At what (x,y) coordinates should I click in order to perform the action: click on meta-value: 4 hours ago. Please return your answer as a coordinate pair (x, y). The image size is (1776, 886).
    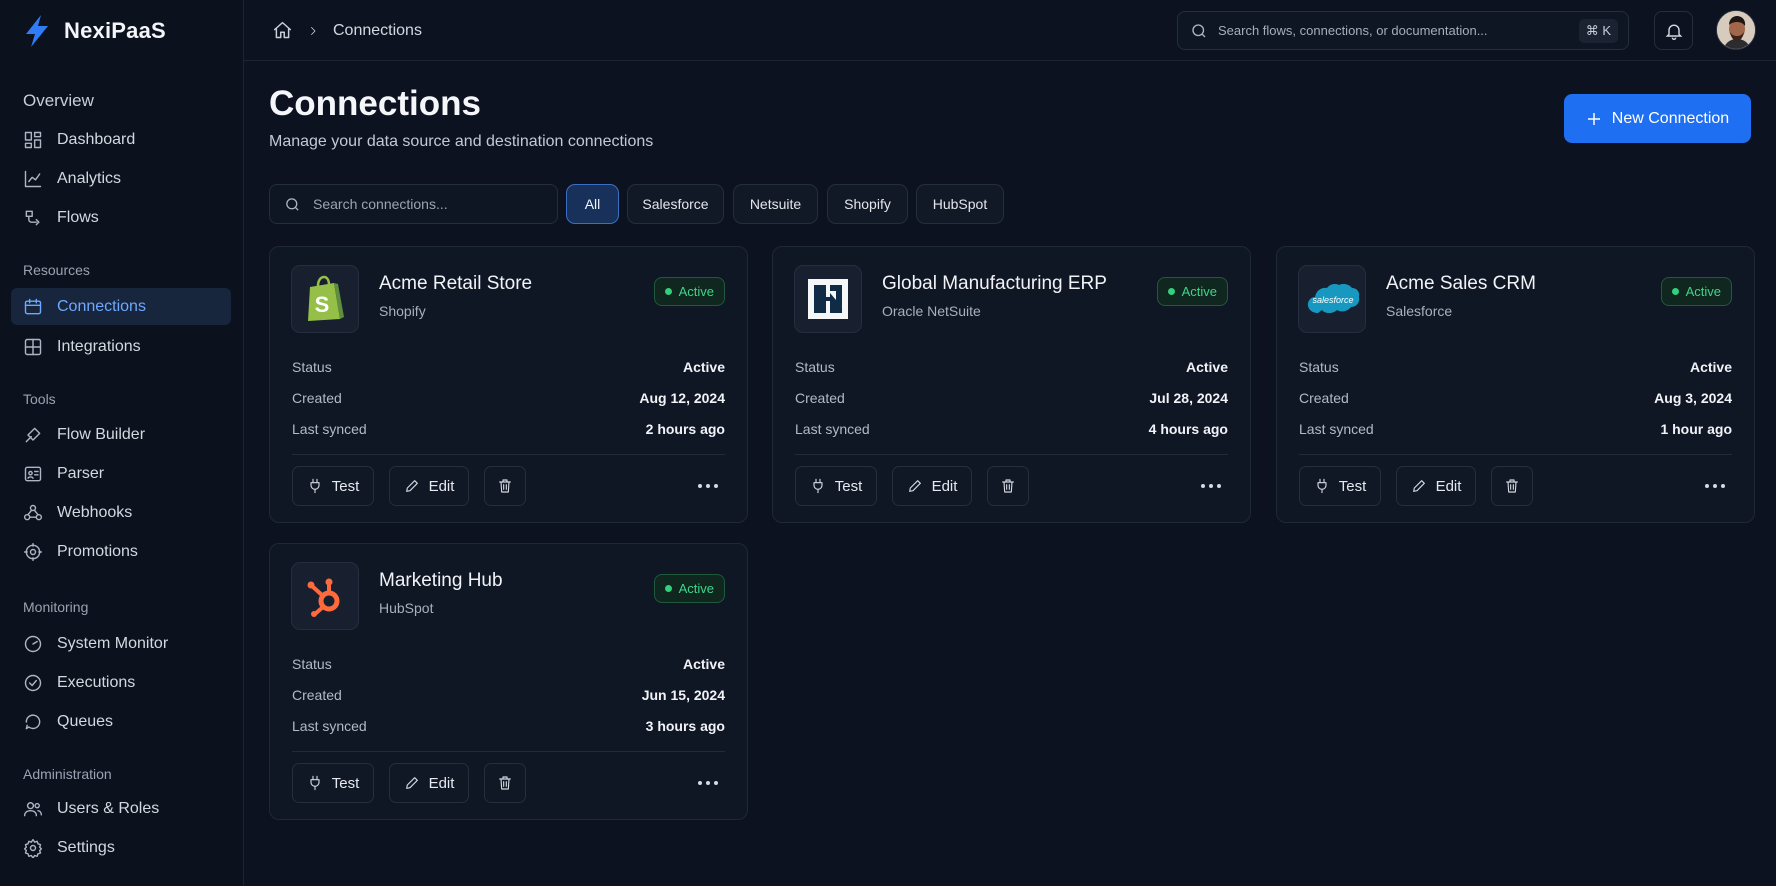
    Looking at the image, I should click on (1188, 429).